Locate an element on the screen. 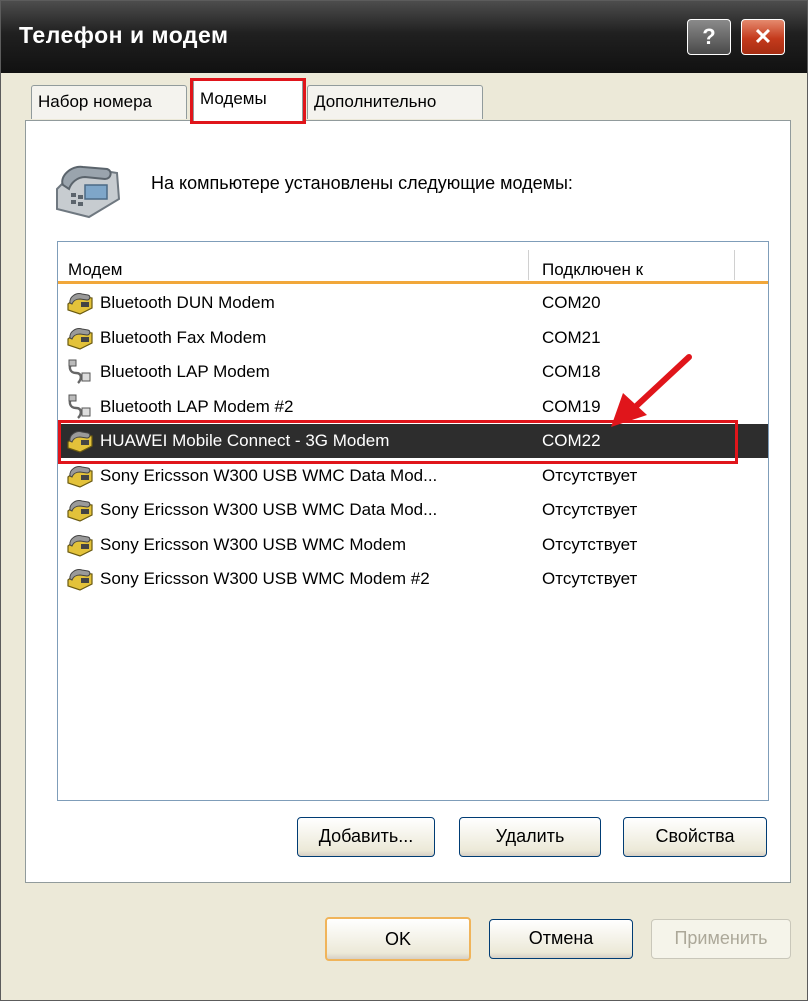 The image size is (808, 1001). modem-name: Sony Ericsson W300 USB WMC Modem is located at coordinates (253, 544).